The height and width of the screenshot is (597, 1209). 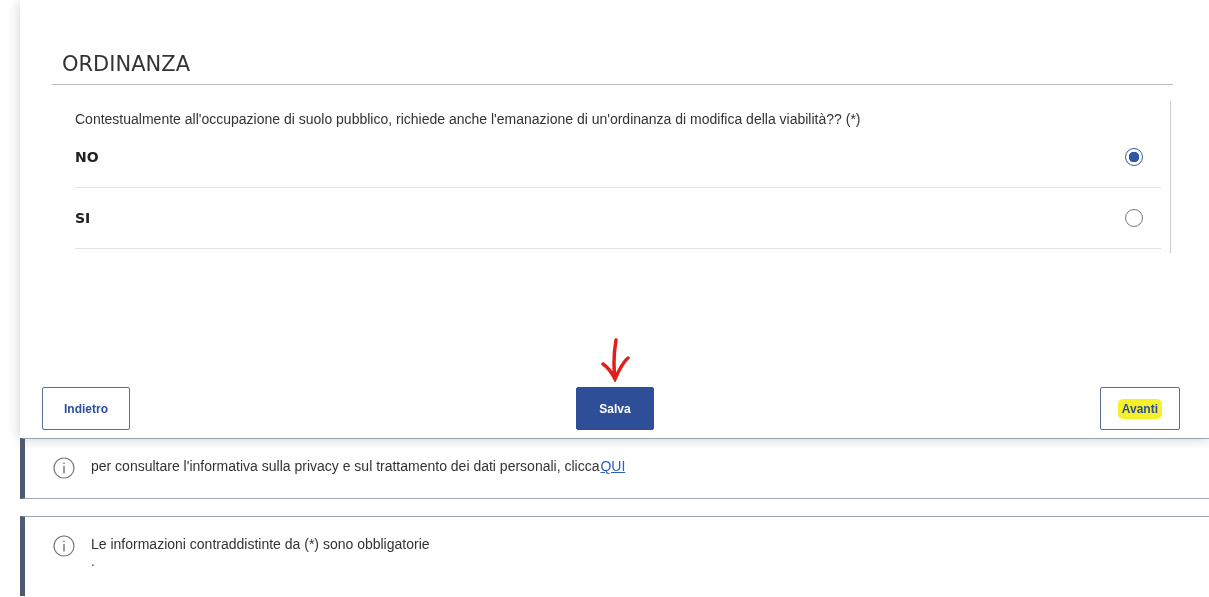 I want to click on link: QUI, so click(x=613, y=466).